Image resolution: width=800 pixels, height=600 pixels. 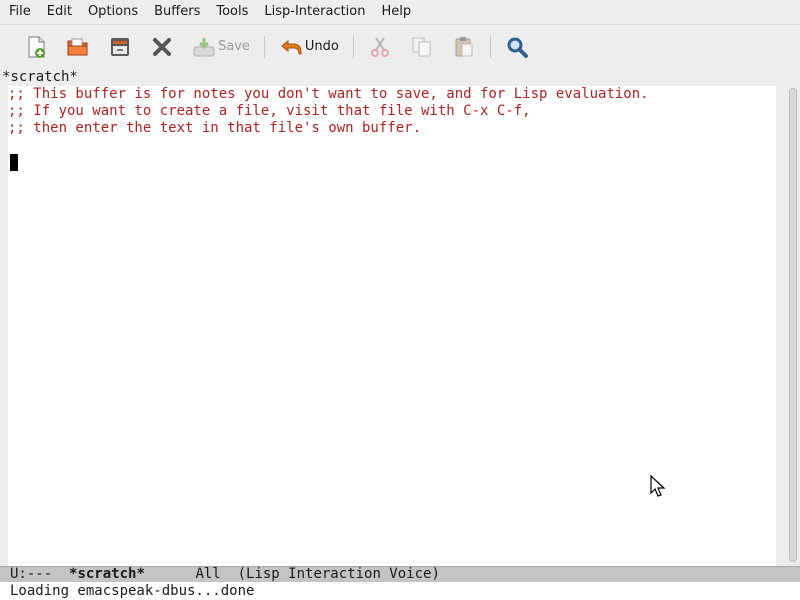 I want to click on vertical-scrollbar, so click(x=793, y=326).